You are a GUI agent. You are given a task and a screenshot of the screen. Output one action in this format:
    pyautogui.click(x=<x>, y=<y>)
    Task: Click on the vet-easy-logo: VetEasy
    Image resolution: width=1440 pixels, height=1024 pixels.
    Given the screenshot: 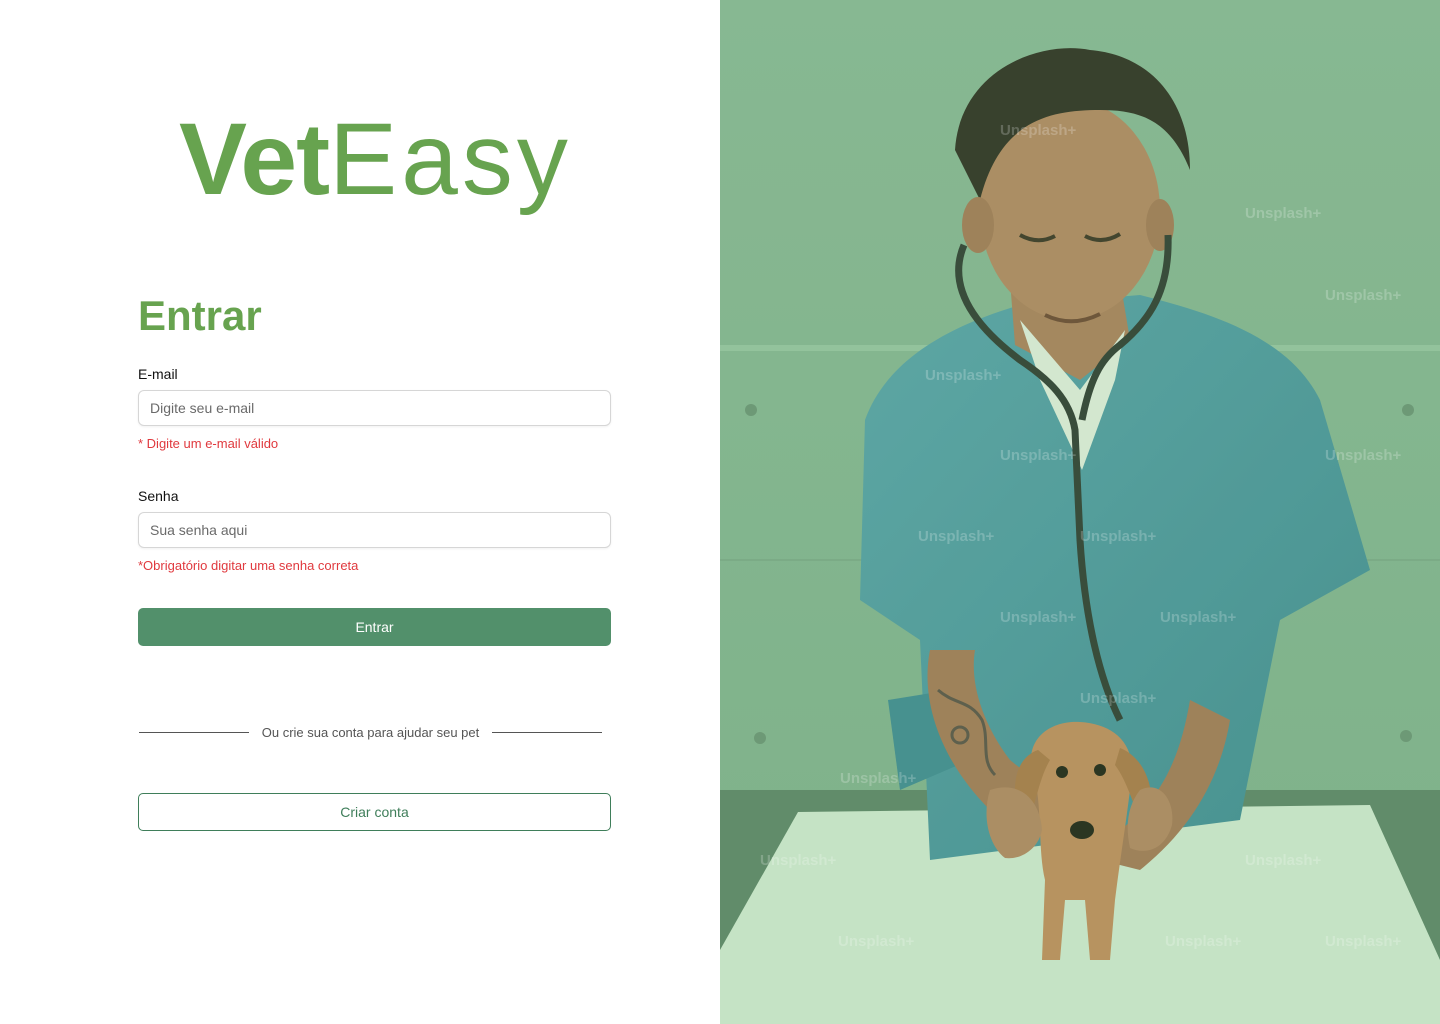 What is the action you would take?
    pyautogui.click(x=375, y=159)
    